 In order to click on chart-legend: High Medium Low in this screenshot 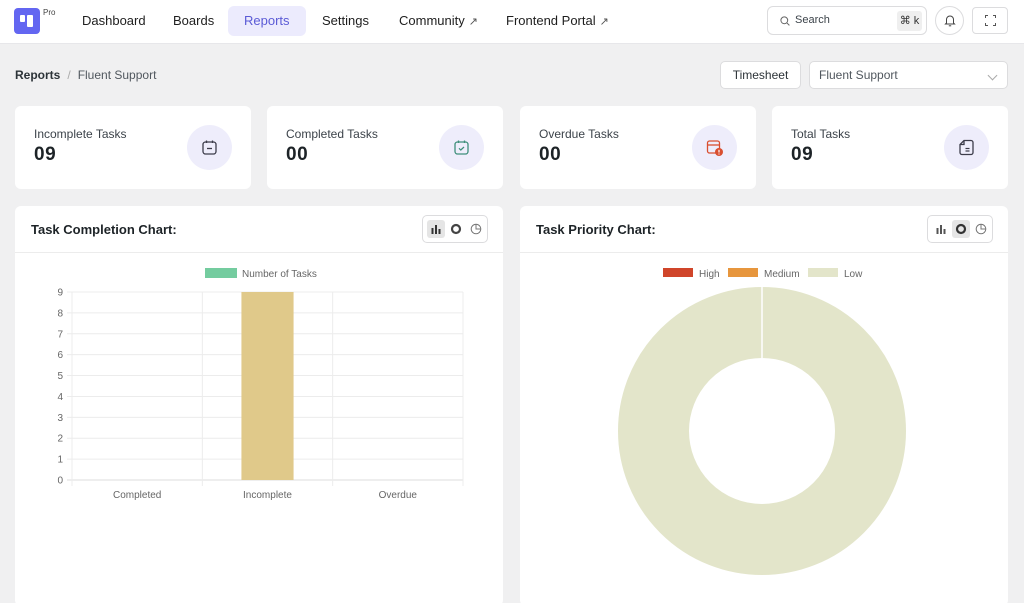, I will do `click(763, 274)`.